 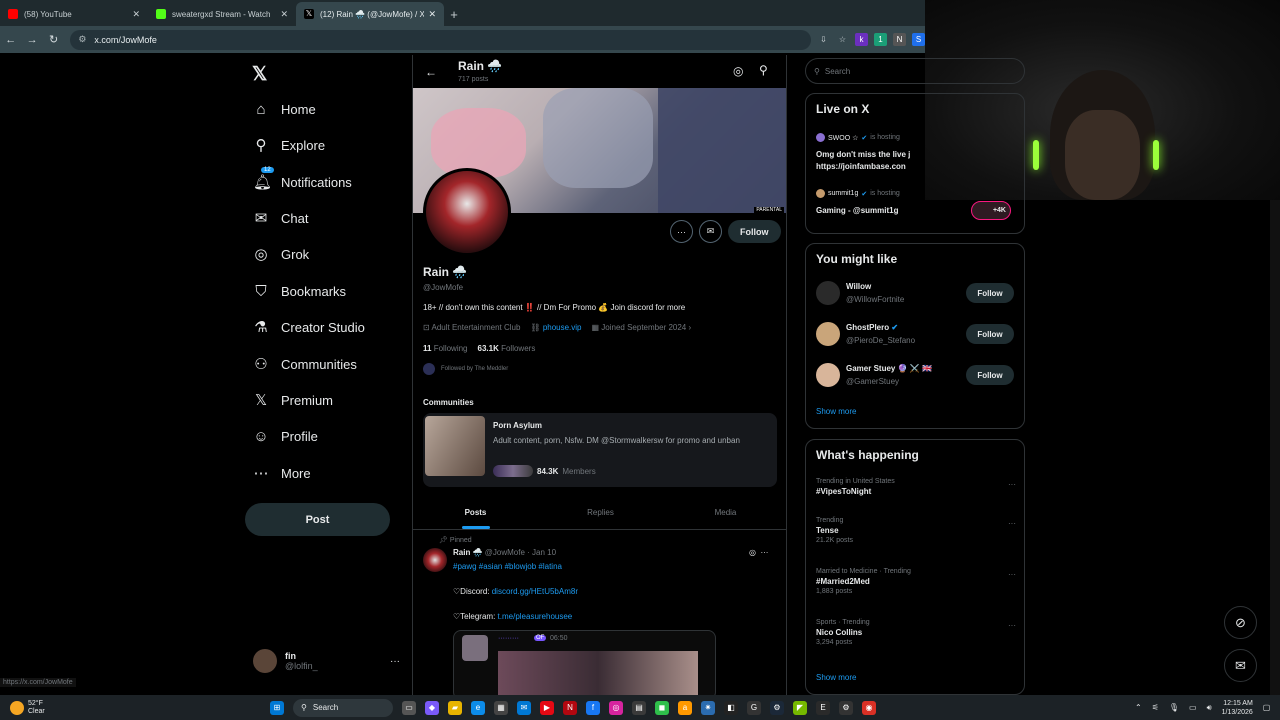 I want to click on post-media: ········· OF 06:50, so click(x=584, y=662).